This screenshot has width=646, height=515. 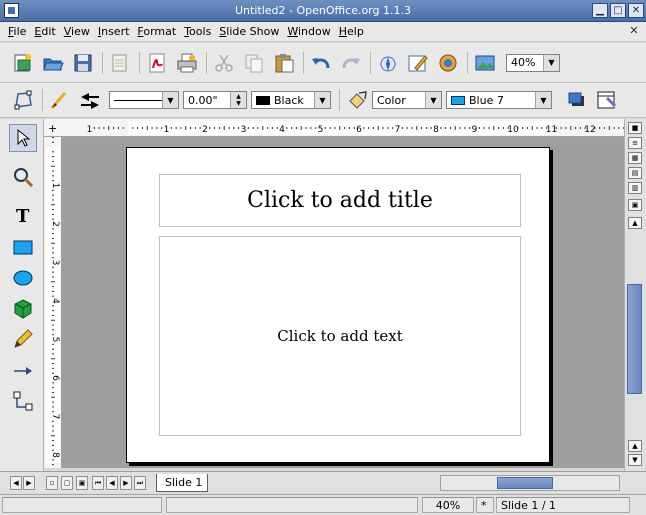 I want to click on scroll-page-up-icon: ▲, so click(x=635, y=446).